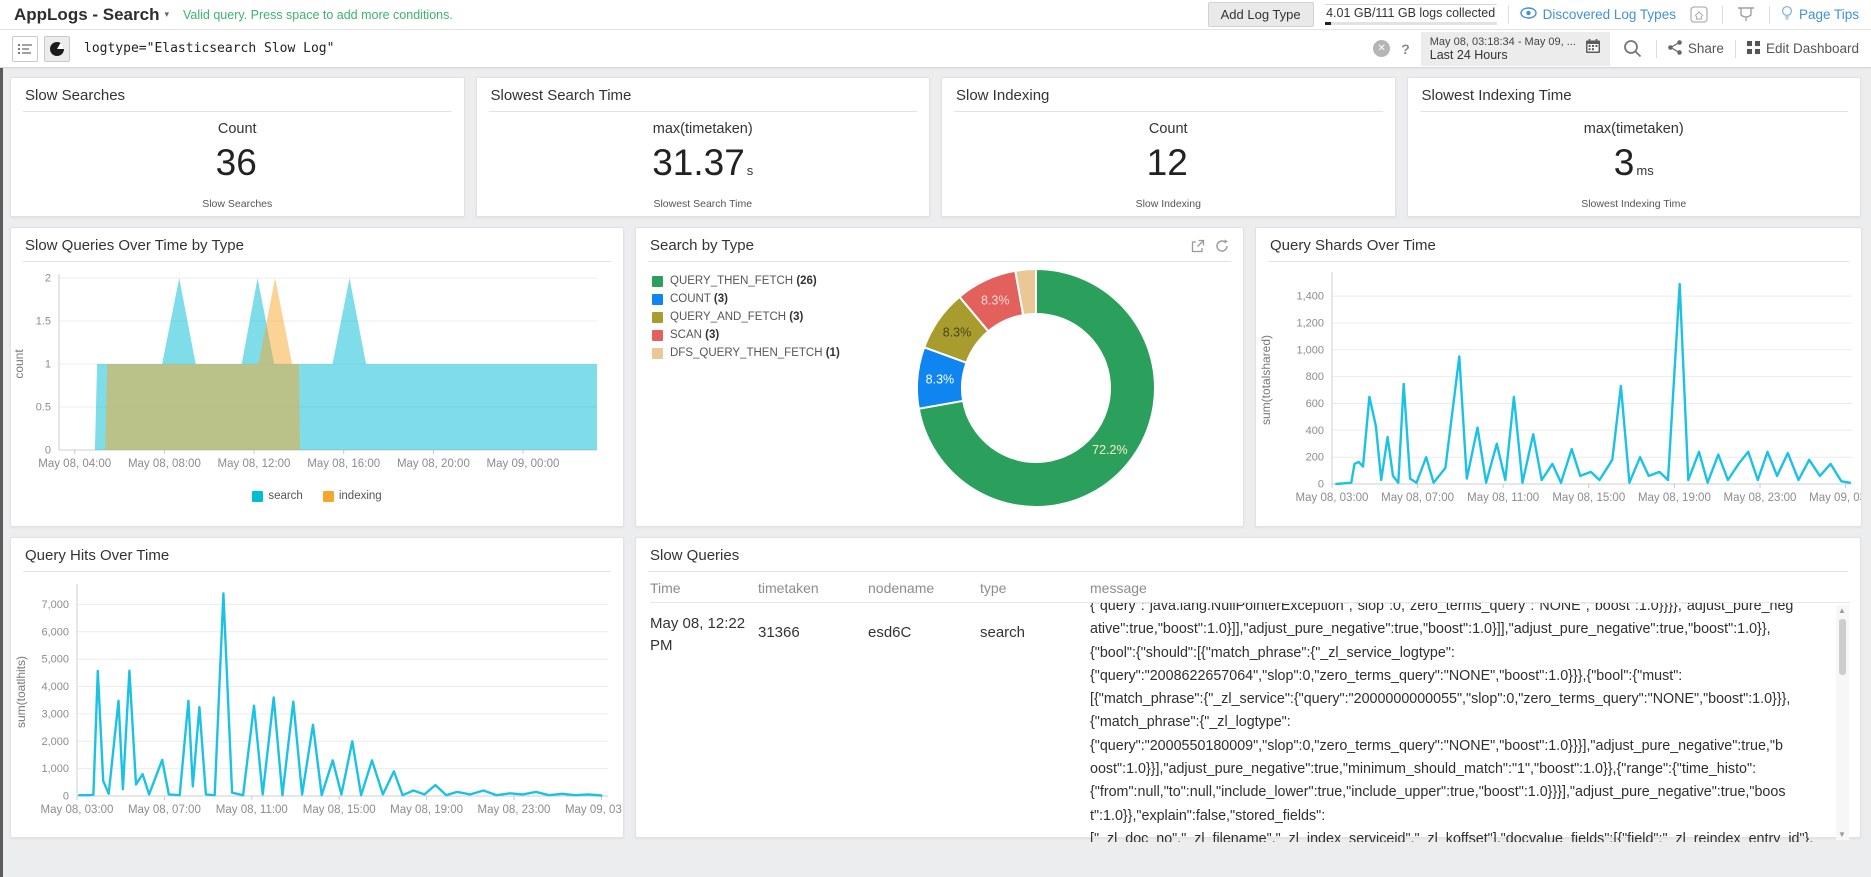 The width and height of the screenshot is (1871, 877). Describe the element at coordinates (1405, 49) in the screenshot. I see `help-icon: ?` at that location.